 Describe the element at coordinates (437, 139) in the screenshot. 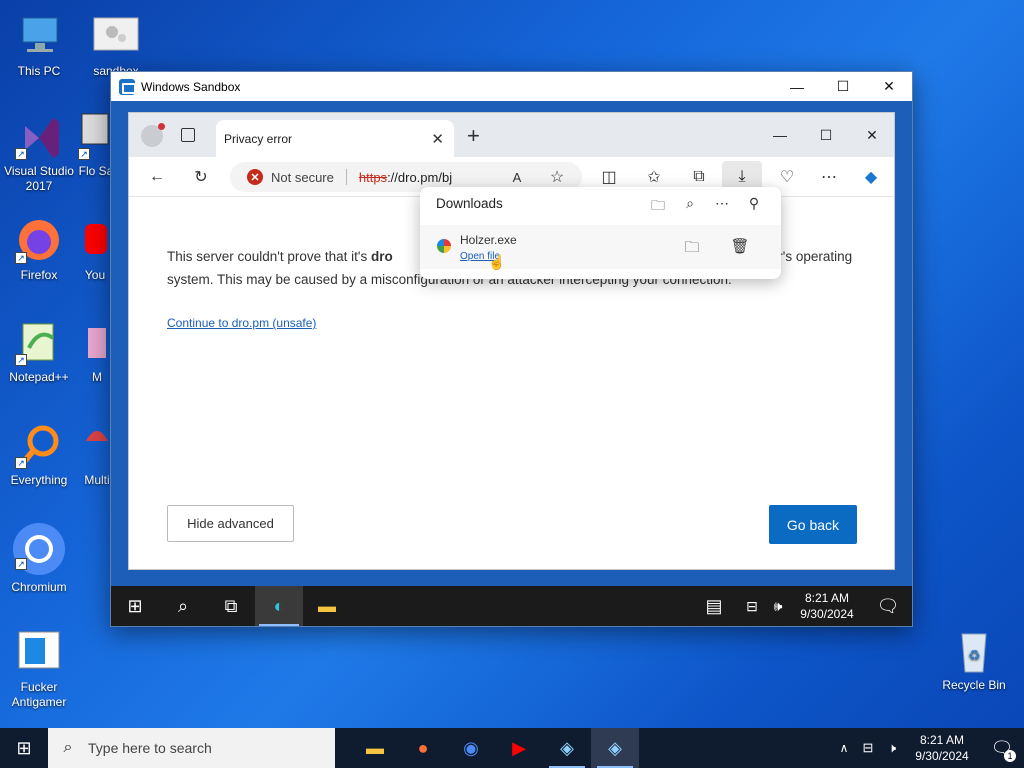

I see `tab-close-icon: ✕` at that location.